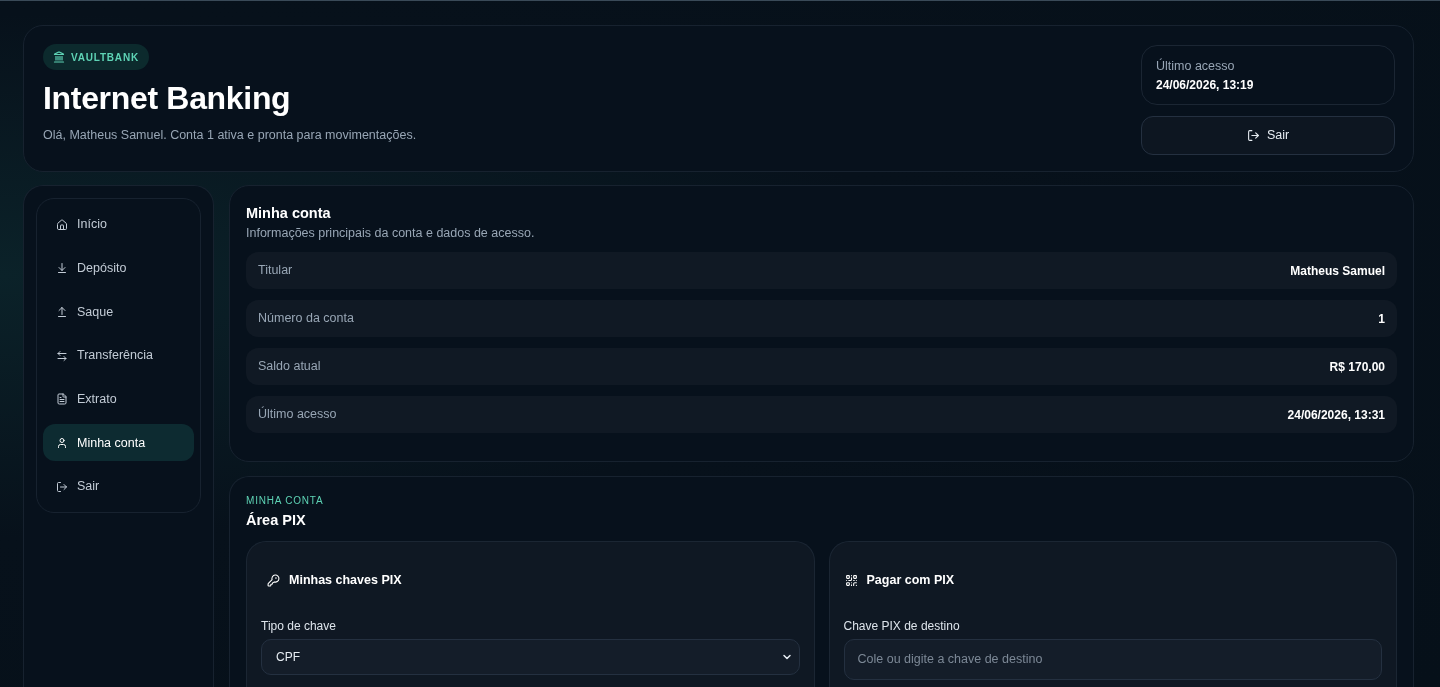 The width and height of the screenshot is (1440, 687). Describe the element at coordinates (230, 135) in the screenshot. I see `greeting-text: Olá, Matheus Samuel. Conta 1 ativa e pronta para movimentações.` at that location.